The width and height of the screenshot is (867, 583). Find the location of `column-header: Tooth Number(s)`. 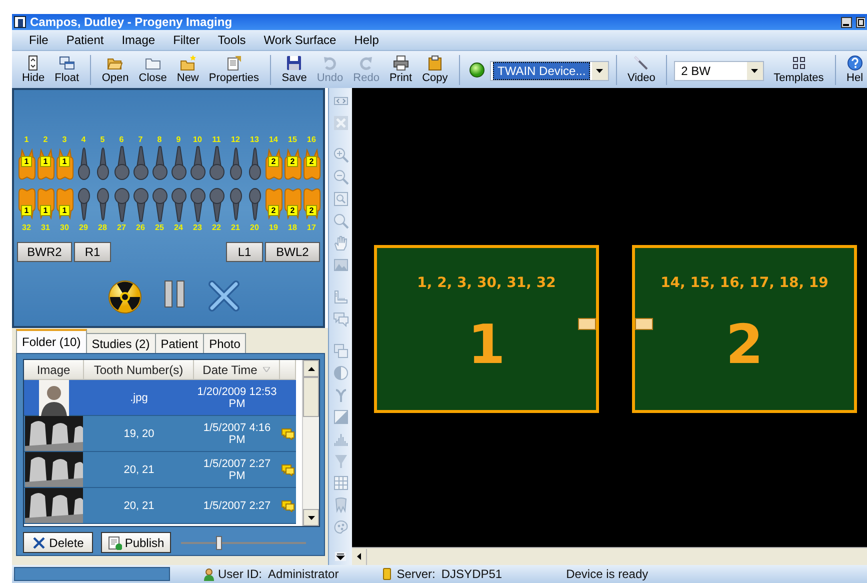

column-header: Tooth Number(s) is located at coordinates (139, 370).